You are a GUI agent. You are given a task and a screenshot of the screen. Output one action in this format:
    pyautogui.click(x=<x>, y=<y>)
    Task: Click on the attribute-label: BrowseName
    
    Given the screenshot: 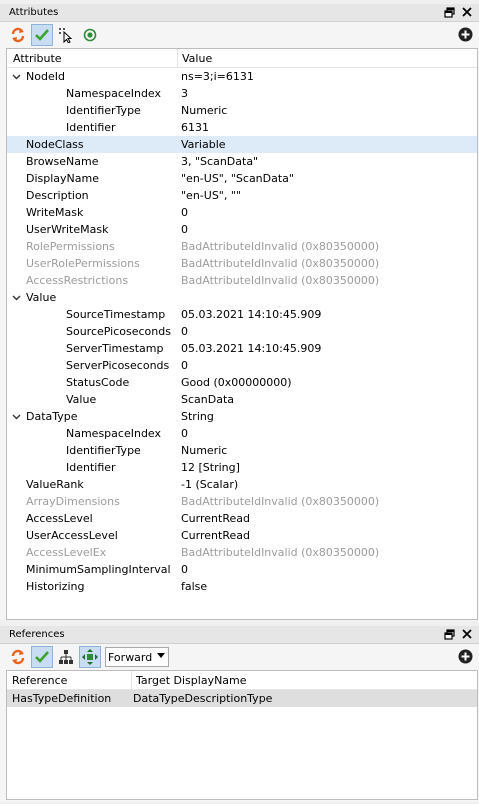 What is the action you would take?
    pyautogui.click(x=62, y=161)
    